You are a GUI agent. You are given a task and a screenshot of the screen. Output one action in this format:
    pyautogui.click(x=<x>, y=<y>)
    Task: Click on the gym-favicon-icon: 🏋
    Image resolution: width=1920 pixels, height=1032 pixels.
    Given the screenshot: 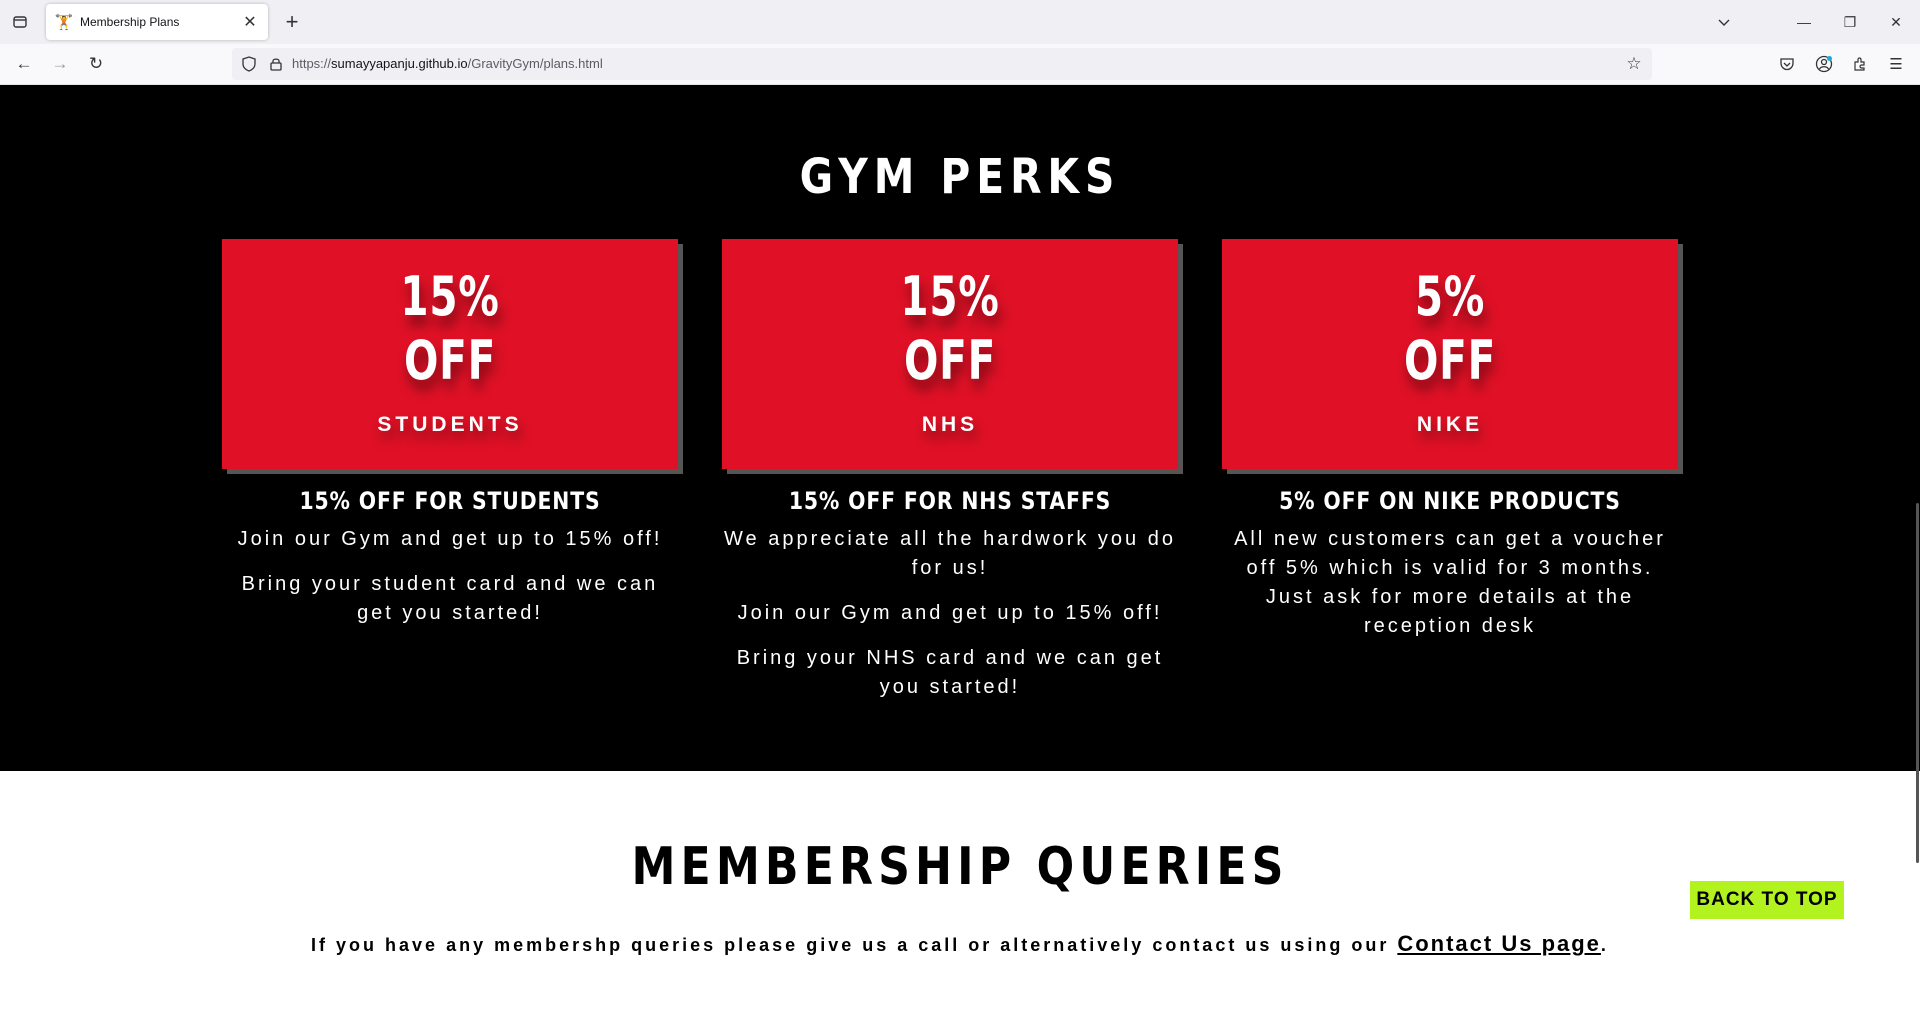 What is the action you would take?
    pyautogui.click(x=64, y=22)
    